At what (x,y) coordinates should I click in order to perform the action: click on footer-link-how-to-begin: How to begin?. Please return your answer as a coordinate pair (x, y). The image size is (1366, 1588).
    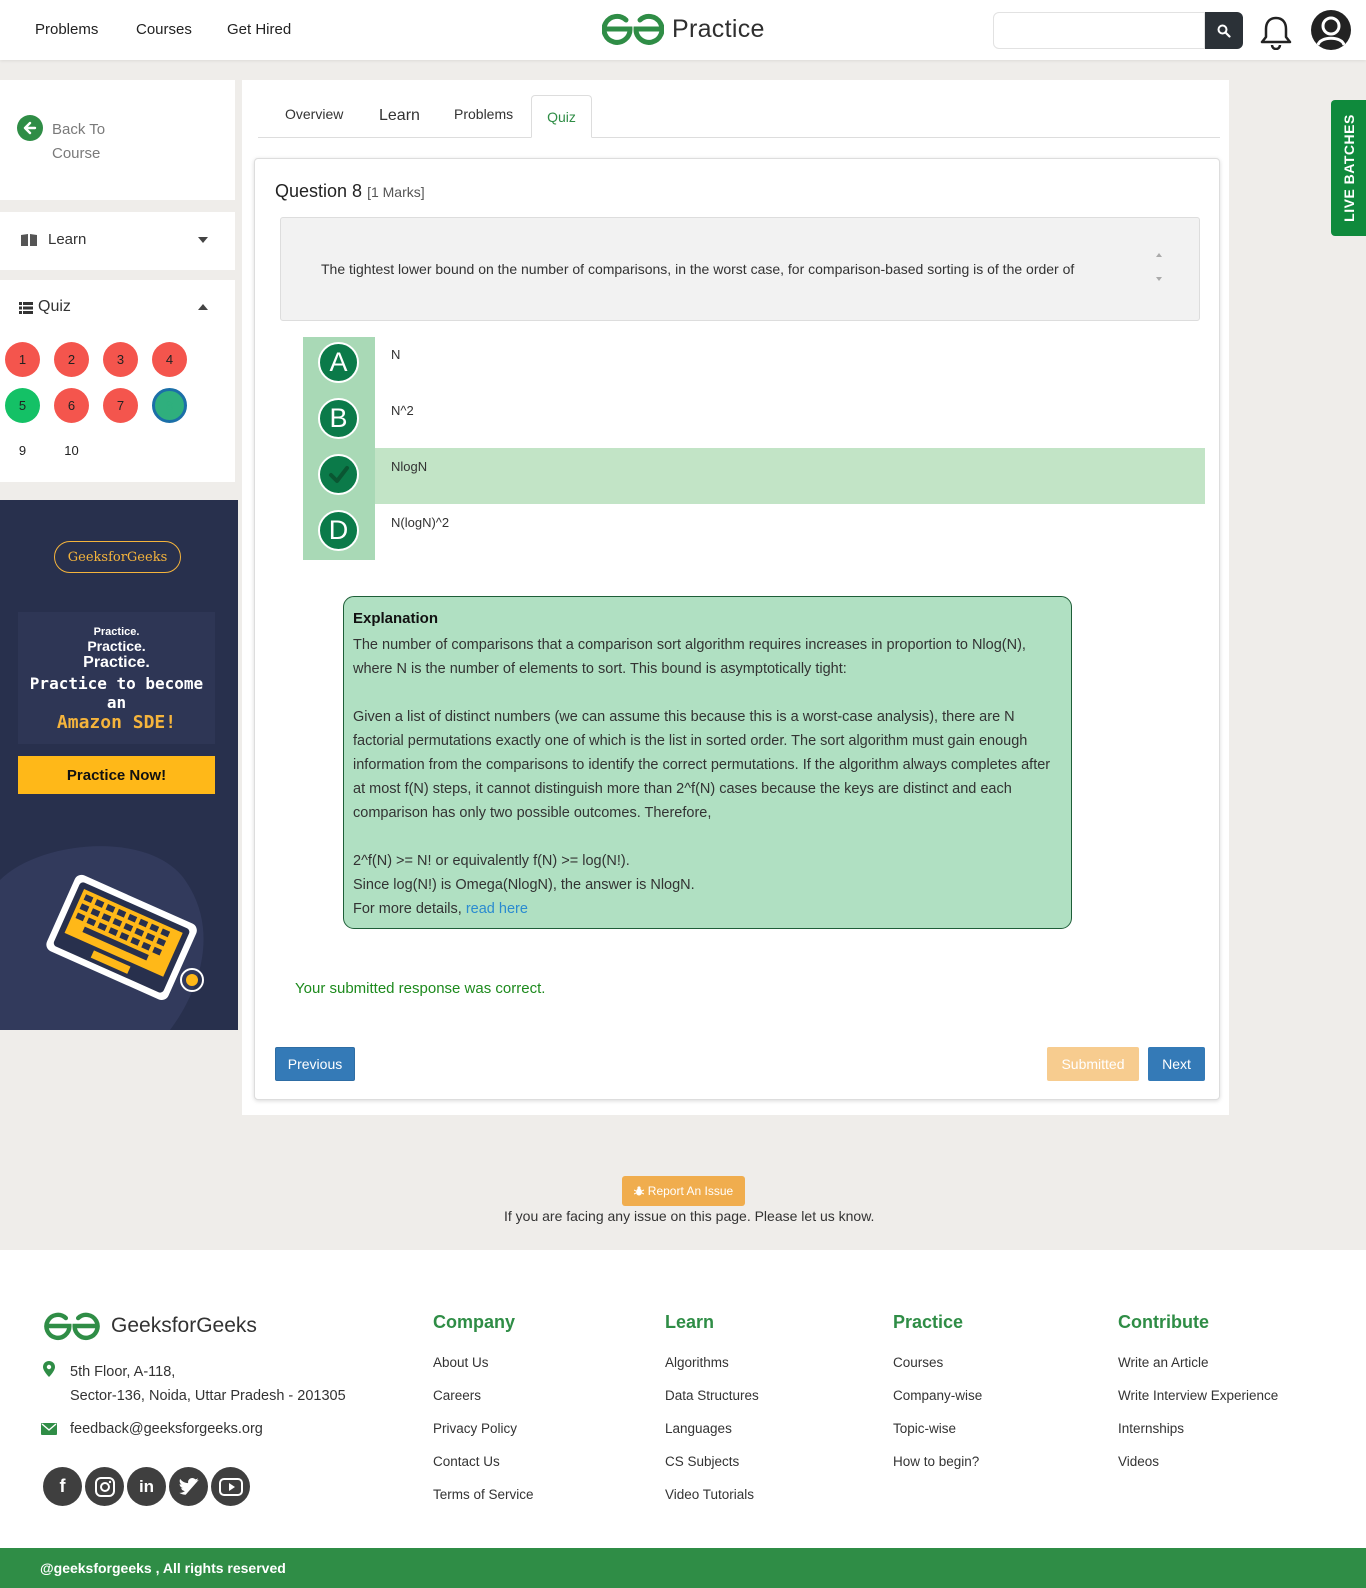
    Looking at the image, I should click on (936, 1461).